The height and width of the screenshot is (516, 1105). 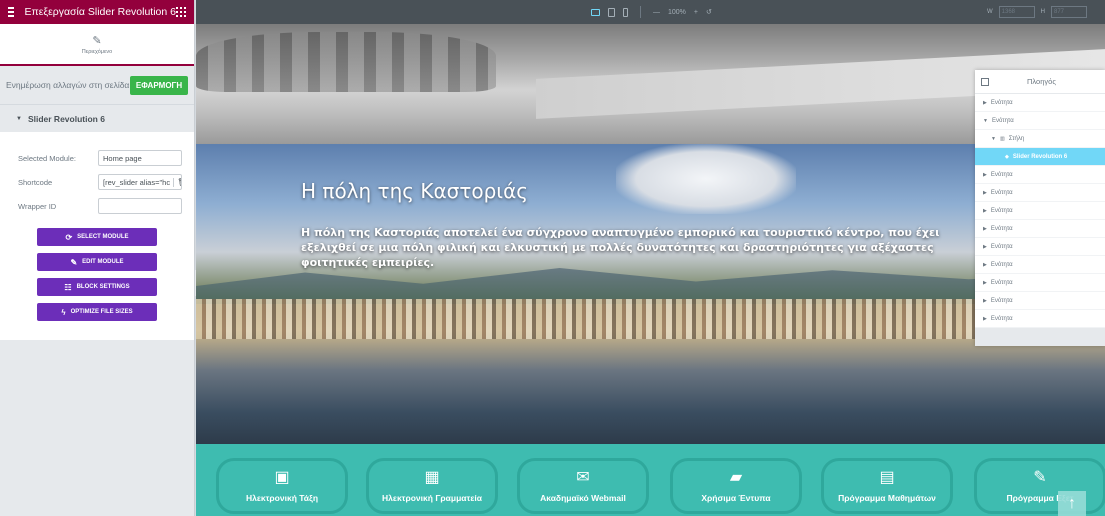 I want to click on shortcode-input: [rev_slider alias="hc 🗑, so click(x=140, y=182).